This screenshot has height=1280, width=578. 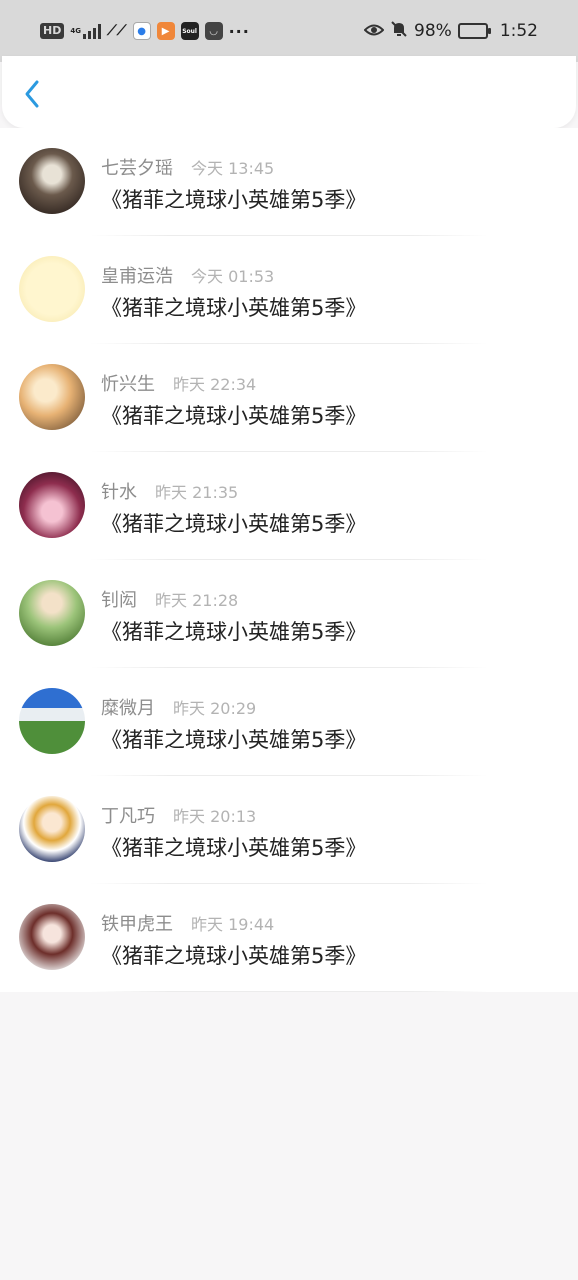 What do you see at coordinates (474, 31) in the screenshot?
I see `battery-icon` at bounding box center [474, 31].